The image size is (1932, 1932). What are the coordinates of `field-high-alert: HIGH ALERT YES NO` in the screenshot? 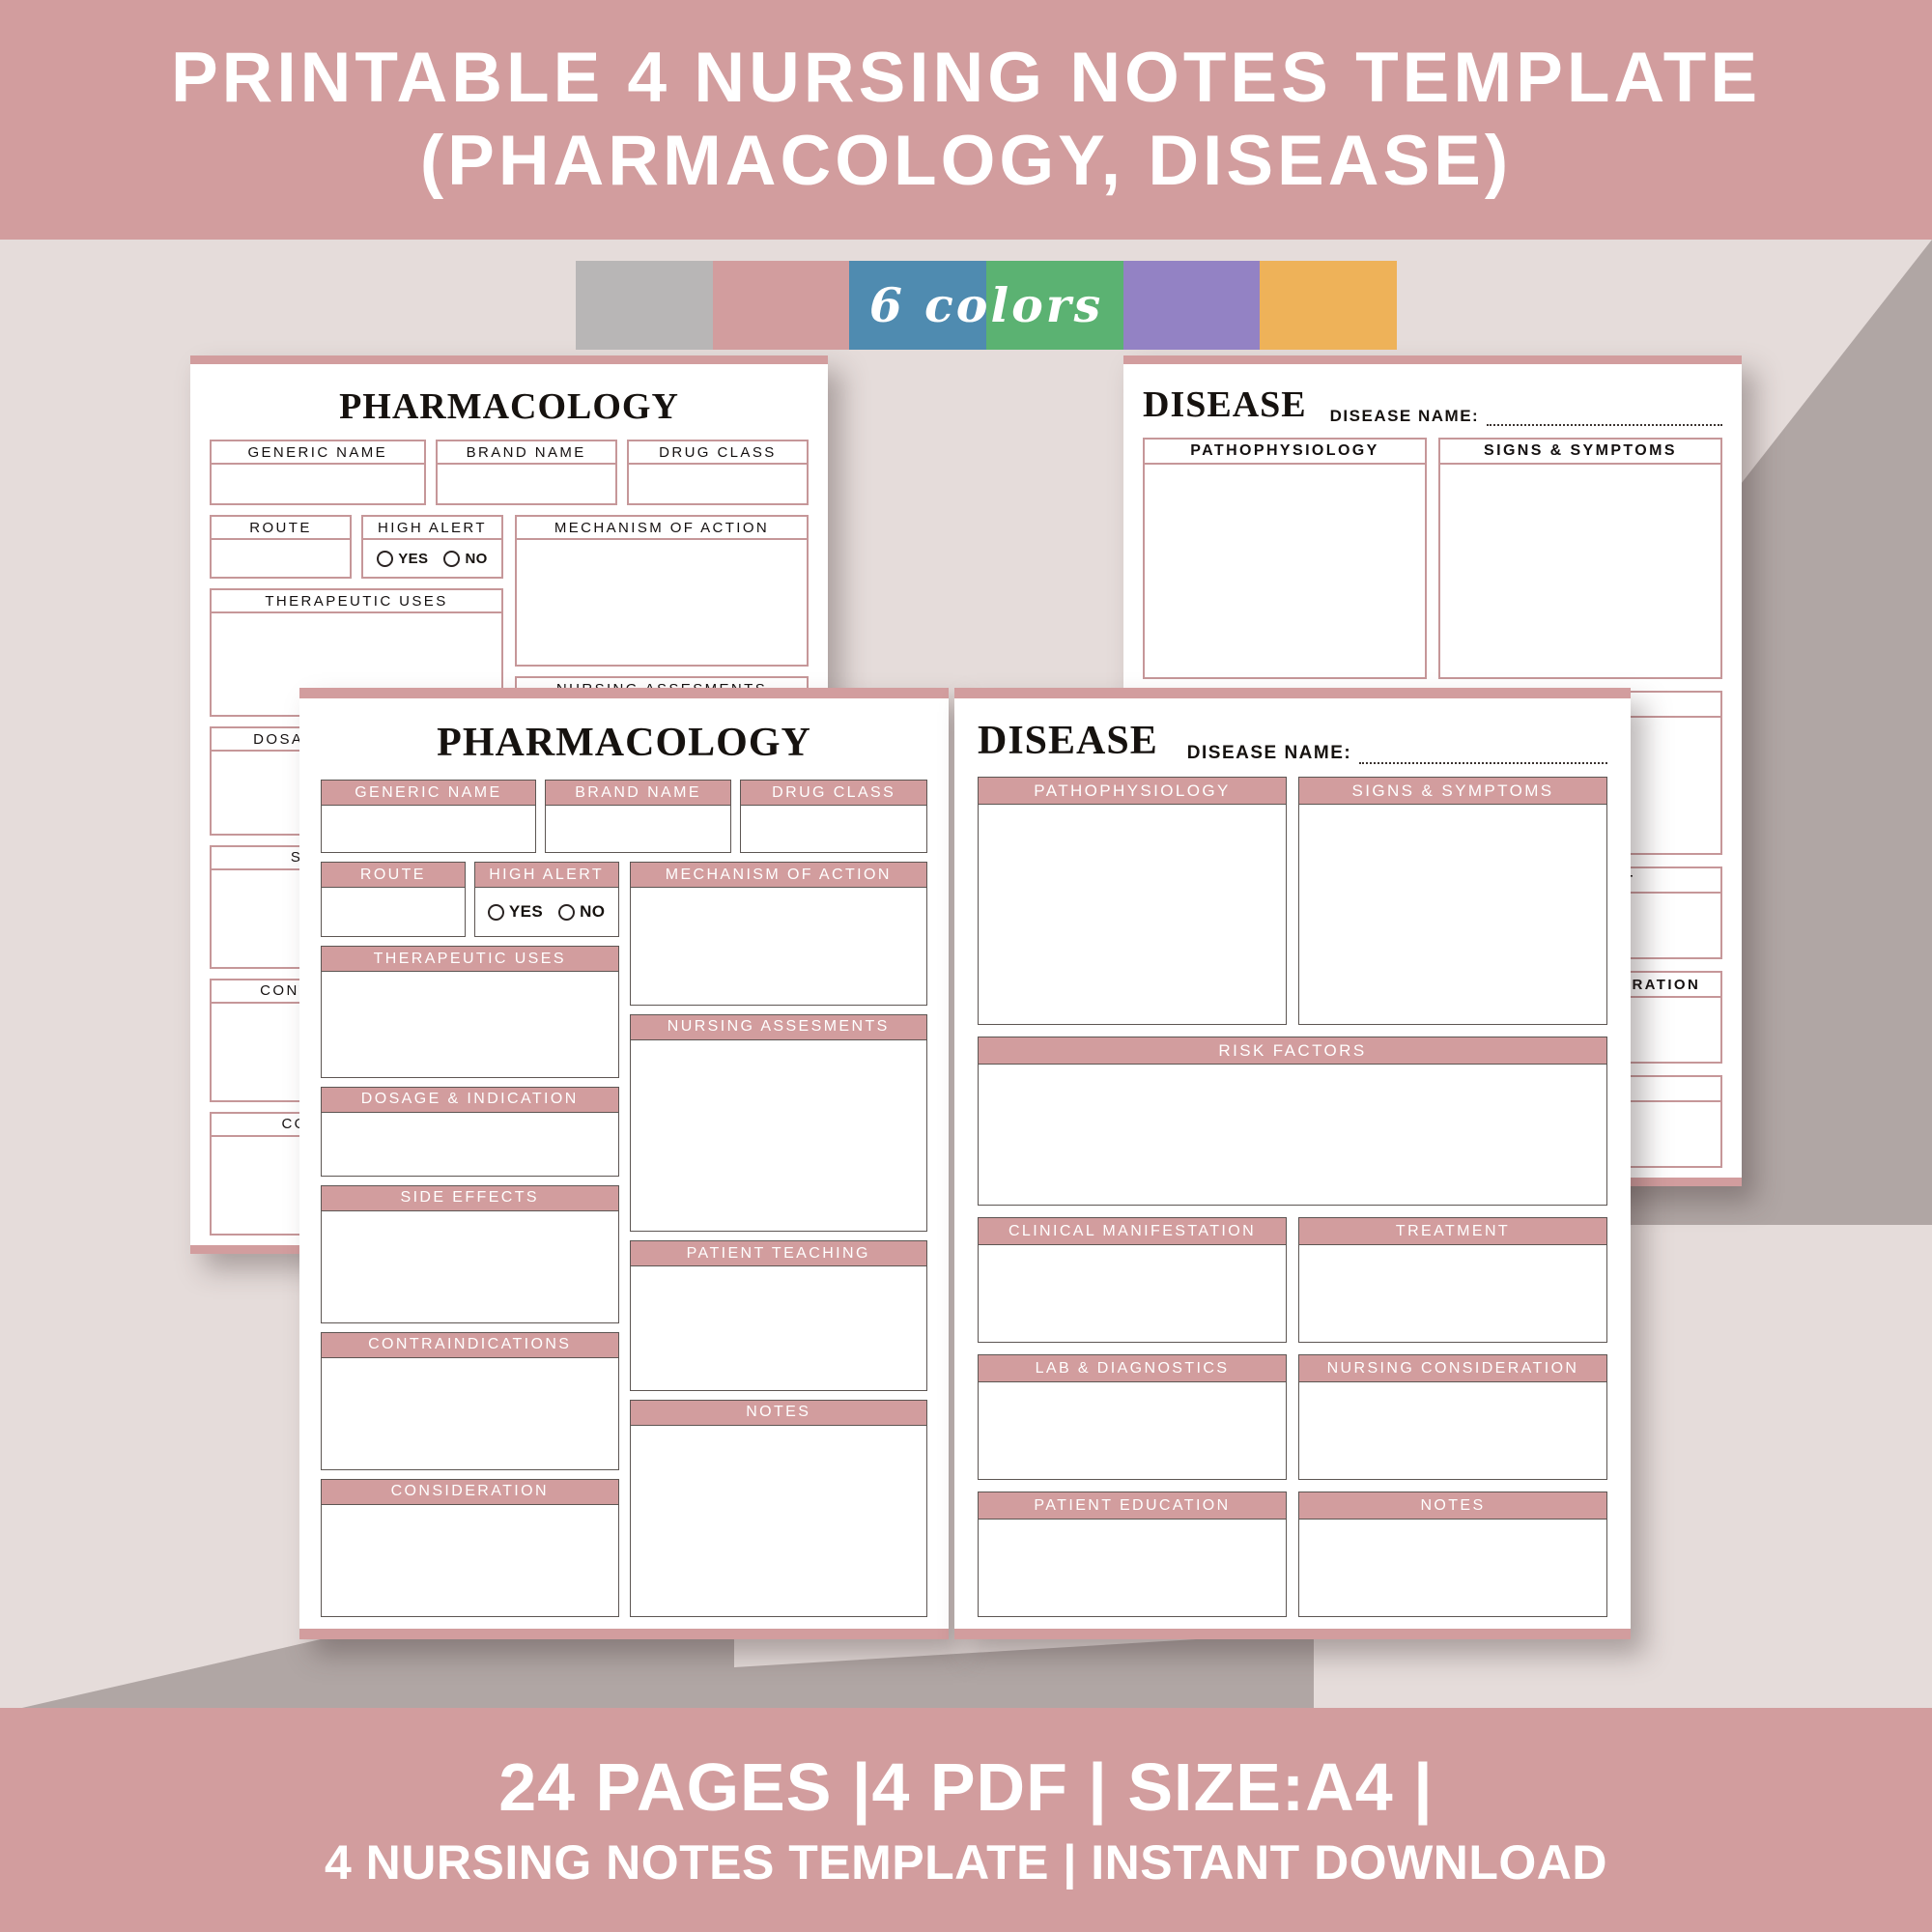 It's located at (546, 899).